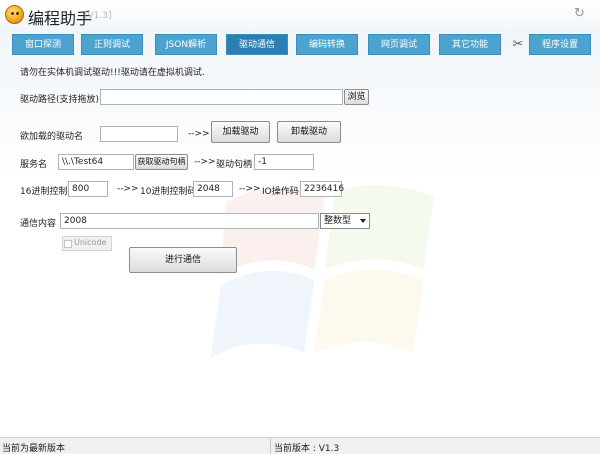  Describe the element at coordinates (327, 44) in the screenshot. I see `tab-encoding-convert: 编码转换` at that location.